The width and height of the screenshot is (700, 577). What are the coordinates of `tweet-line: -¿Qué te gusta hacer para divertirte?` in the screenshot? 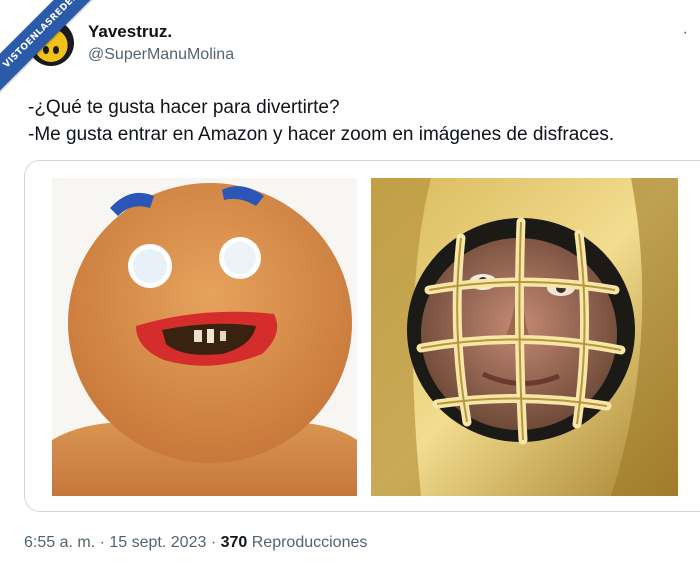 It's located at (184, 107).